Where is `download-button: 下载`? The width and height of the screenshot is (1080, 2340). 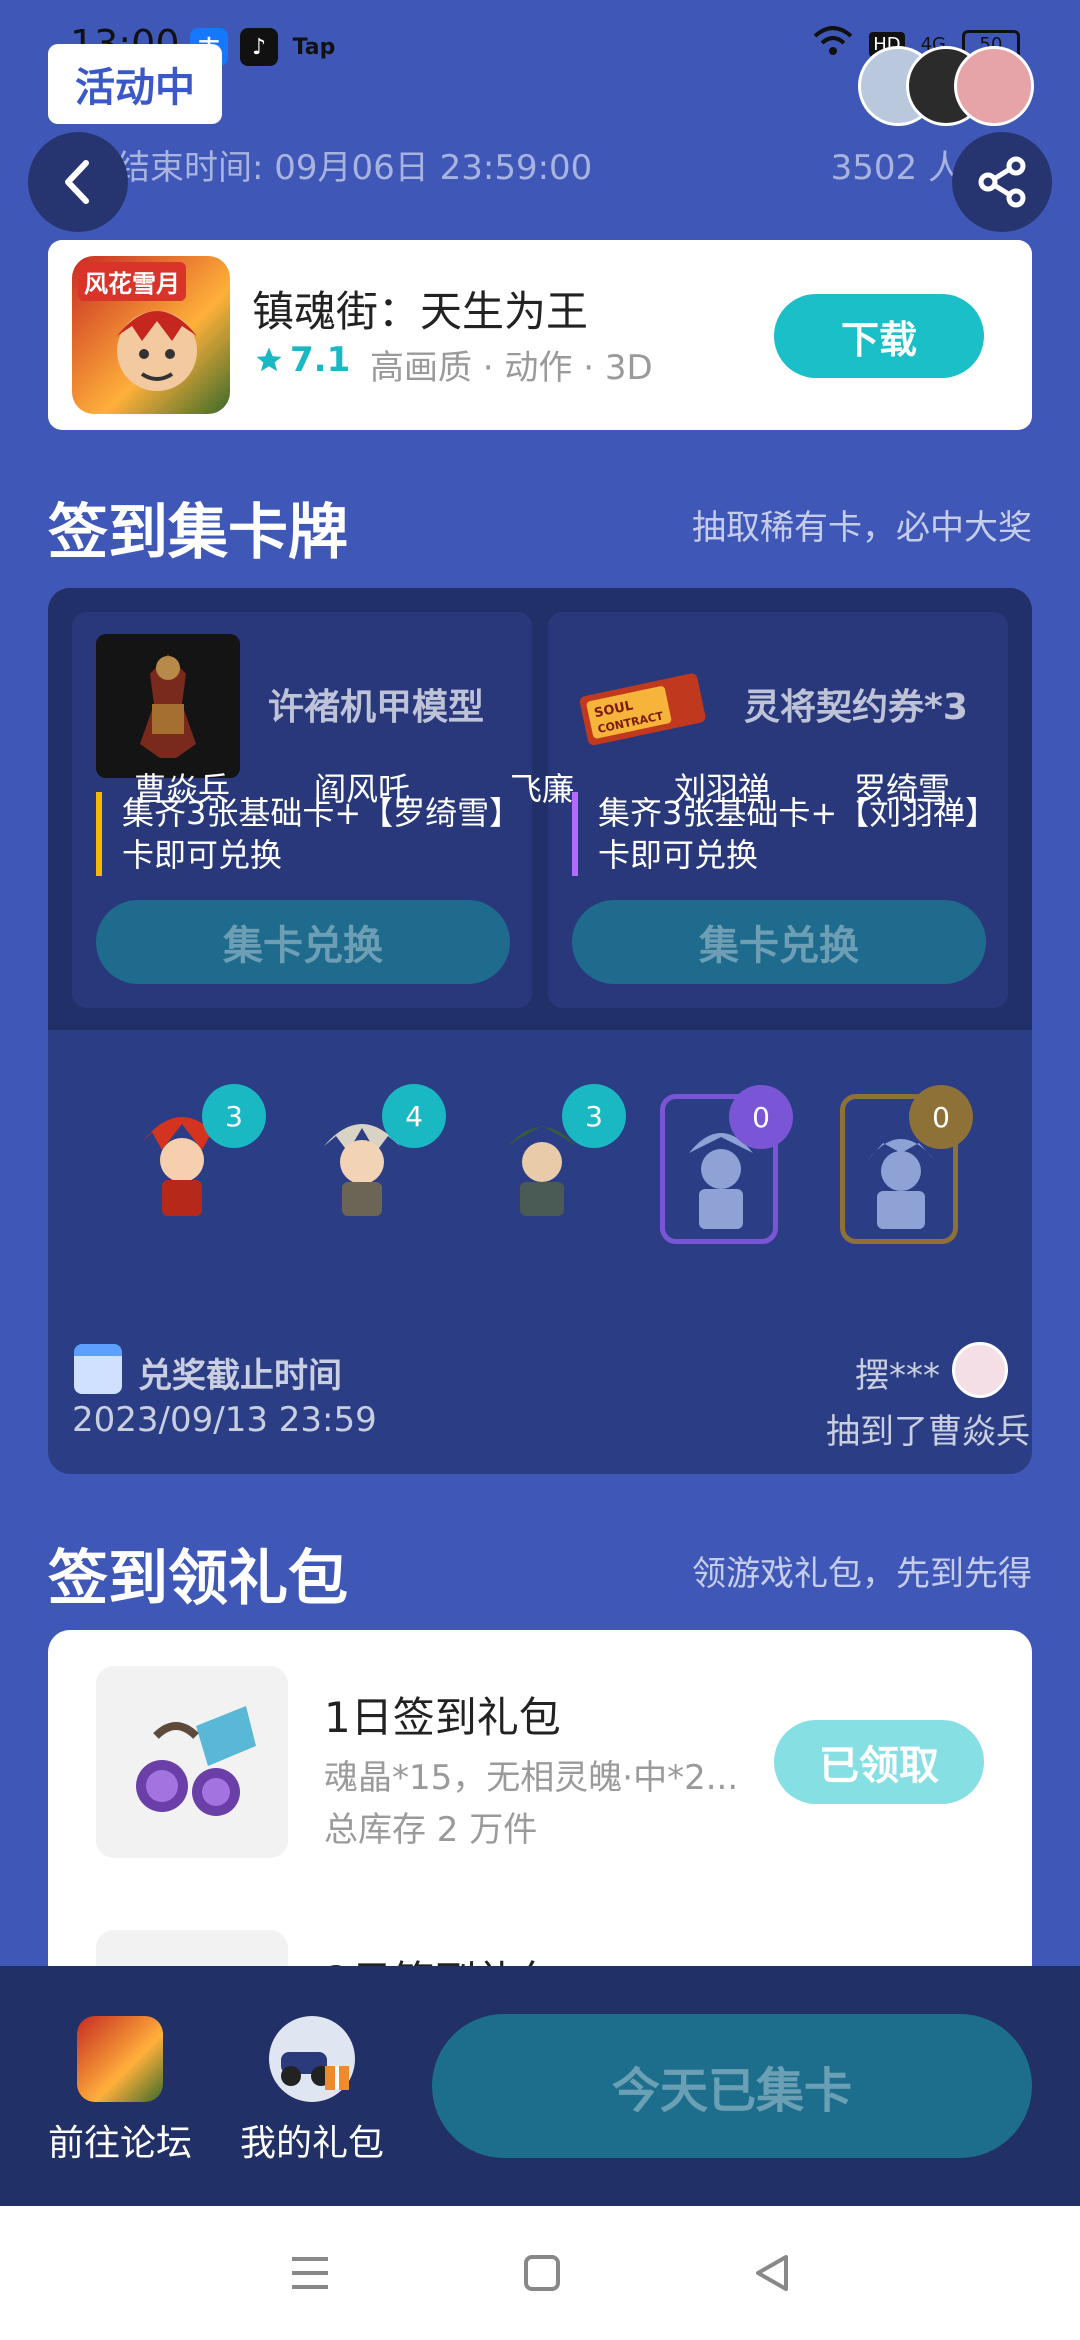 download-button: 下载 is located at coordinates (879, 336).